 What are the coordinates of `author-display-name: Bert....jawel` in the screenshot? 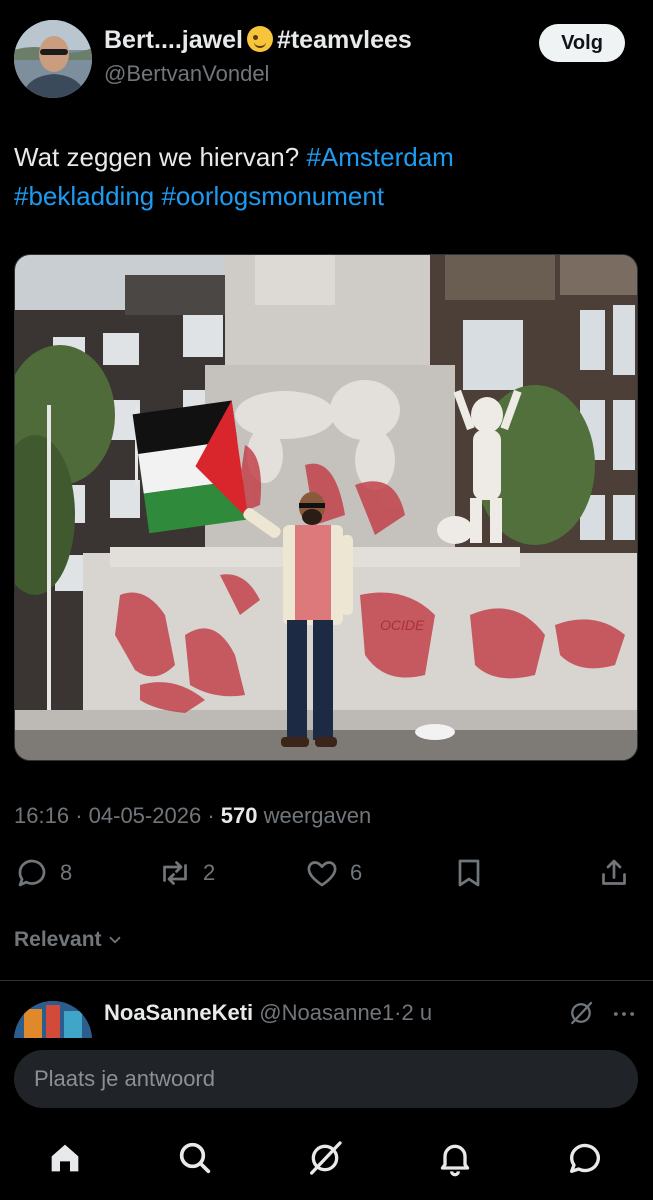 It's located at (173, 40).